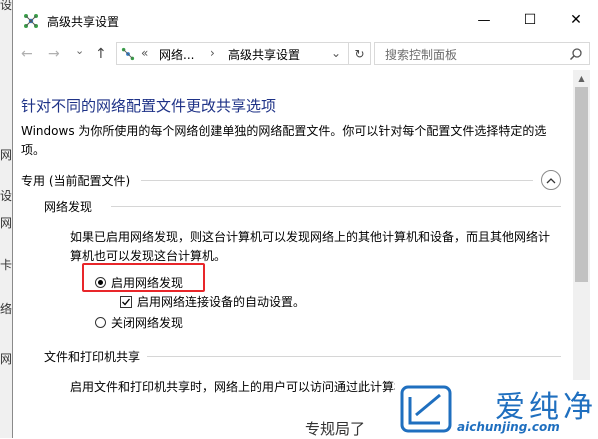 This screenshot has height=439, width=598. I want to click on title-bar: 高级共享设置 — ☐ ✕, so click(305, 20).